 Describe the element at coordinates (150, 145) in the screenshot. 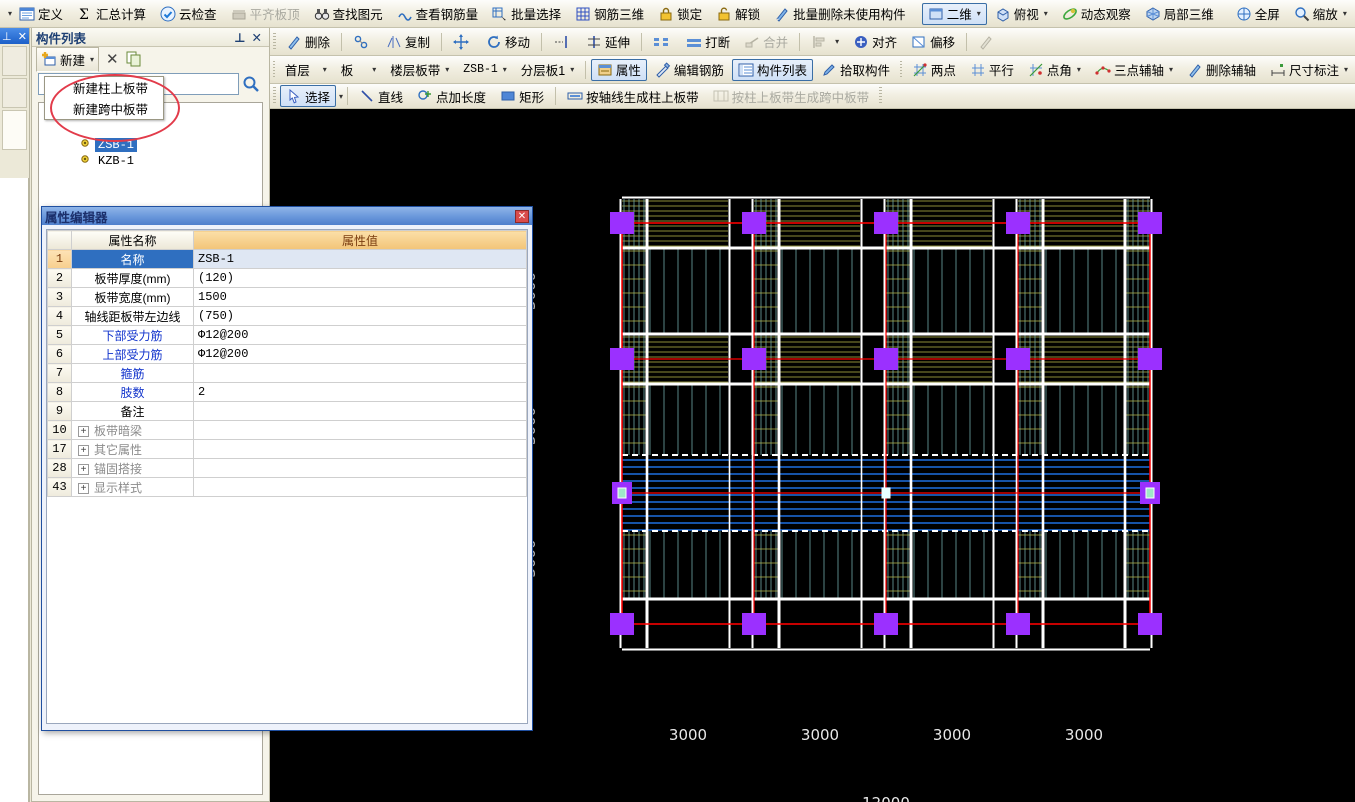

I see `tree-item-zsb-1: ZSB-1` at that location.